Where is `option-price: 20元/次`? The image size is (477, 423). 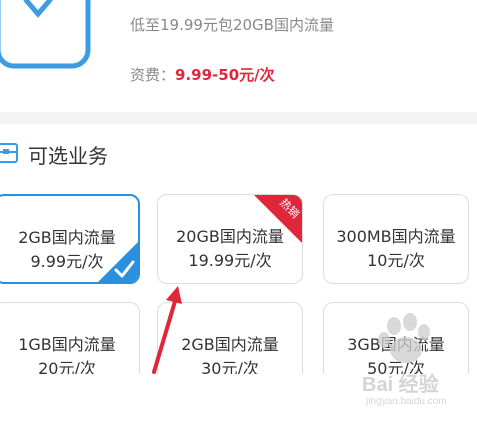 option-price: 20元/次 is located at coordinates (67, 367).